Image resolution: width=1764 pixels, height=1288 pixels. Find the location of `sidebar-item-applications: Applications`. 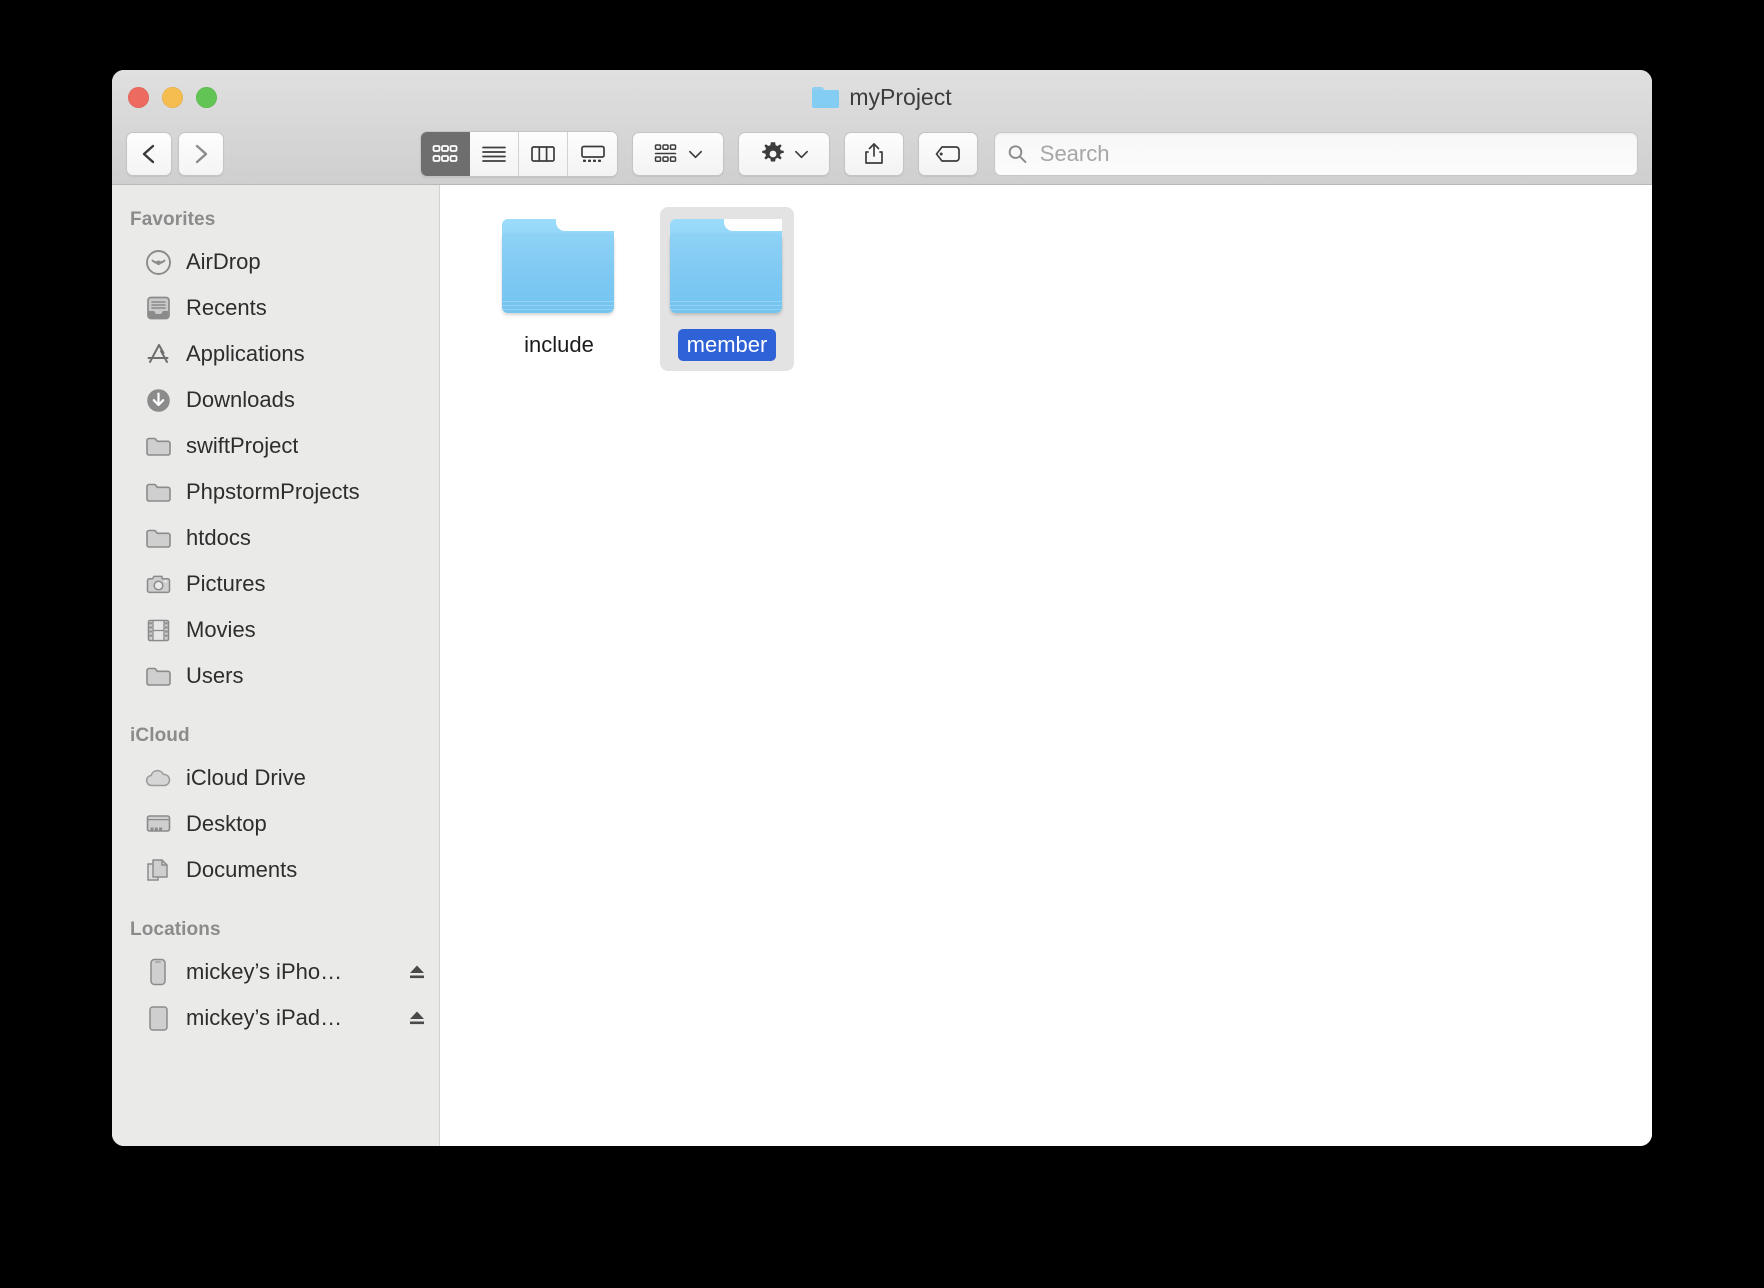

sidebar-item-applications: Applications is located at coordinates (275, 354).